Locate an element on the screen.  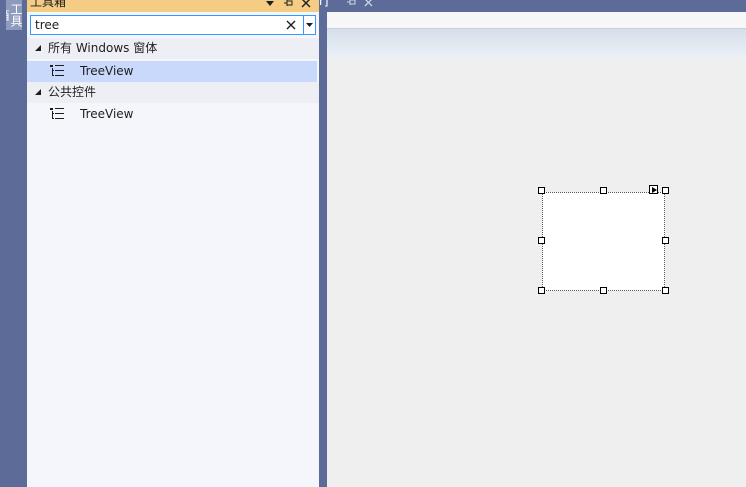
toolbox-search-input: tree is located at coordinates (173, 25).